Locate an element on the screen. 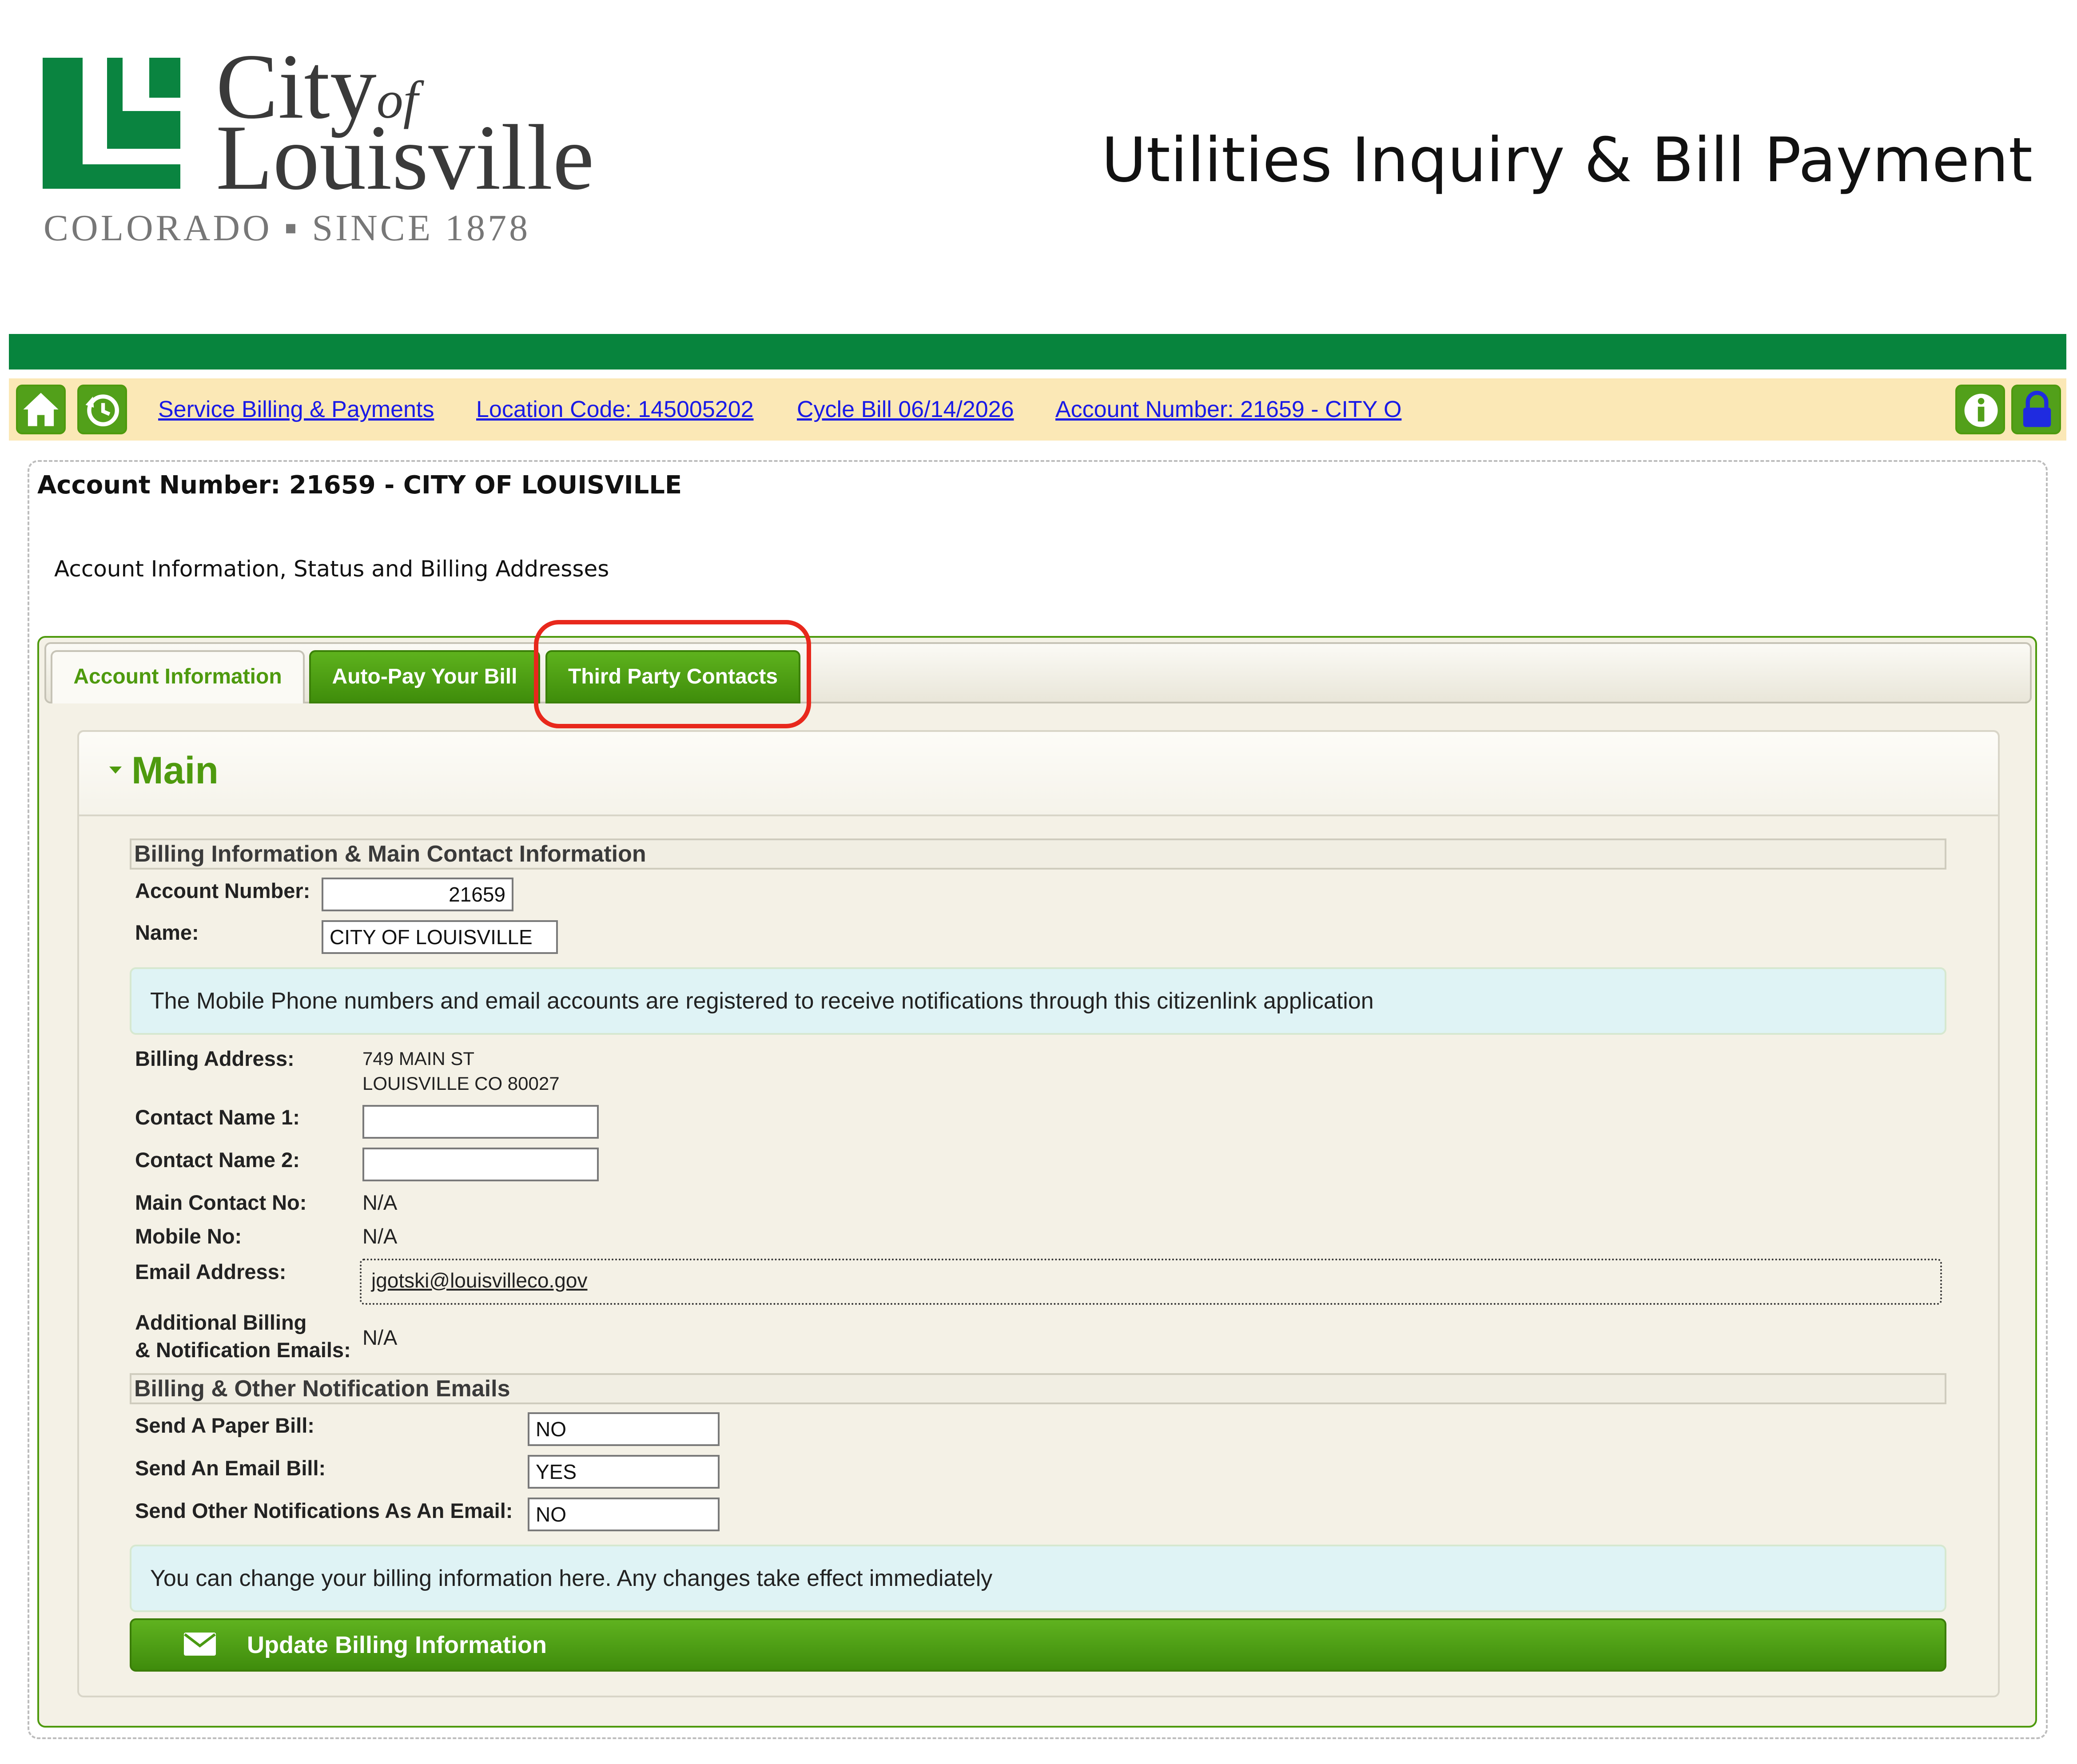 Image resolution: width=2077 pixels, height=1764 pixels. paper-bill-label: Send A Paper Bill: is located at coordinates (225, 1425).